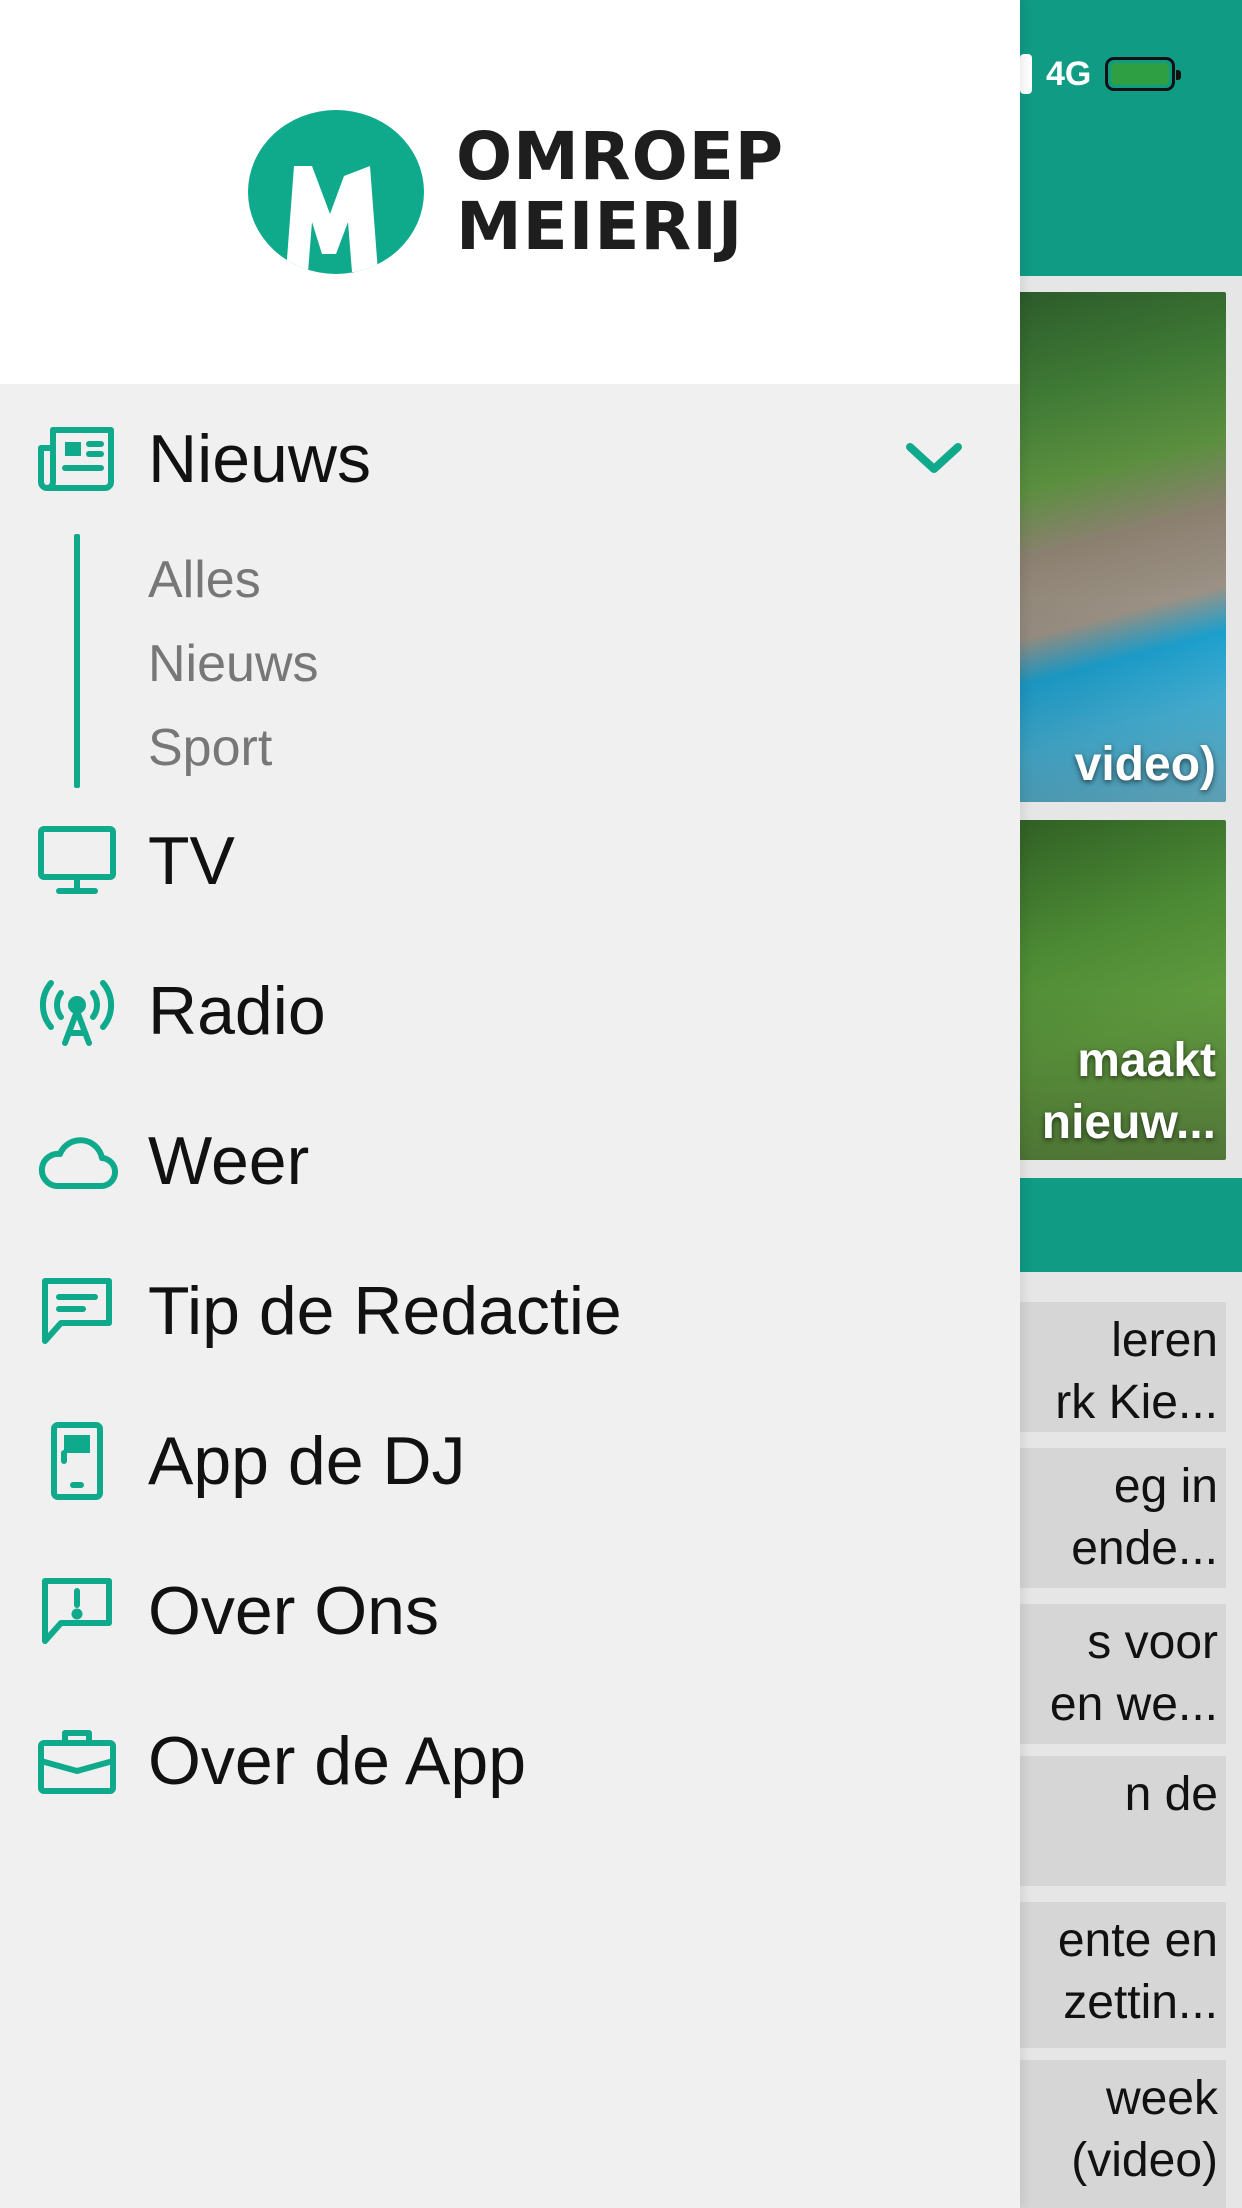 Image resolution: width=1242 pixels, height=2208 pixels. What do you see at coordinates (385, 1311) in the screenshot?
I see `menu-label: Tip de Redactie` at bounding box center [385, 1311].